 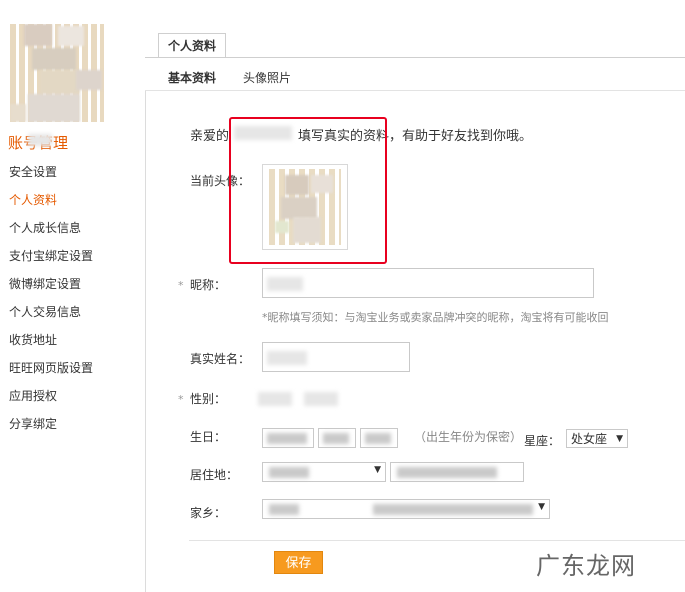 I want to click on birthday-day-select, so click(x=379, y=438).